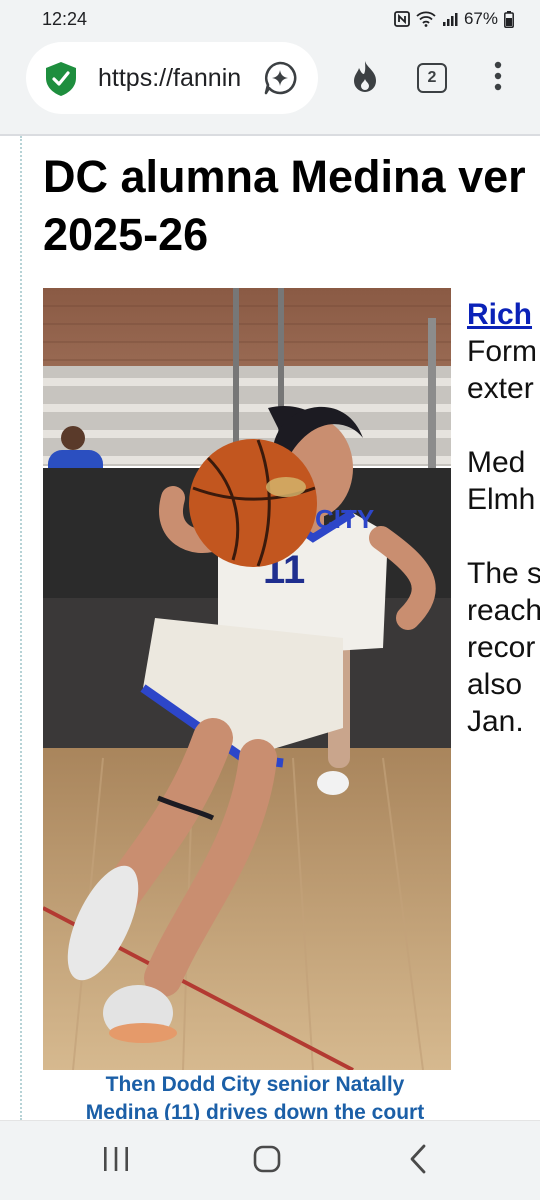 This screenshot has width=540, height=1200. I want to click on wifi-icon, so click(426, 19).